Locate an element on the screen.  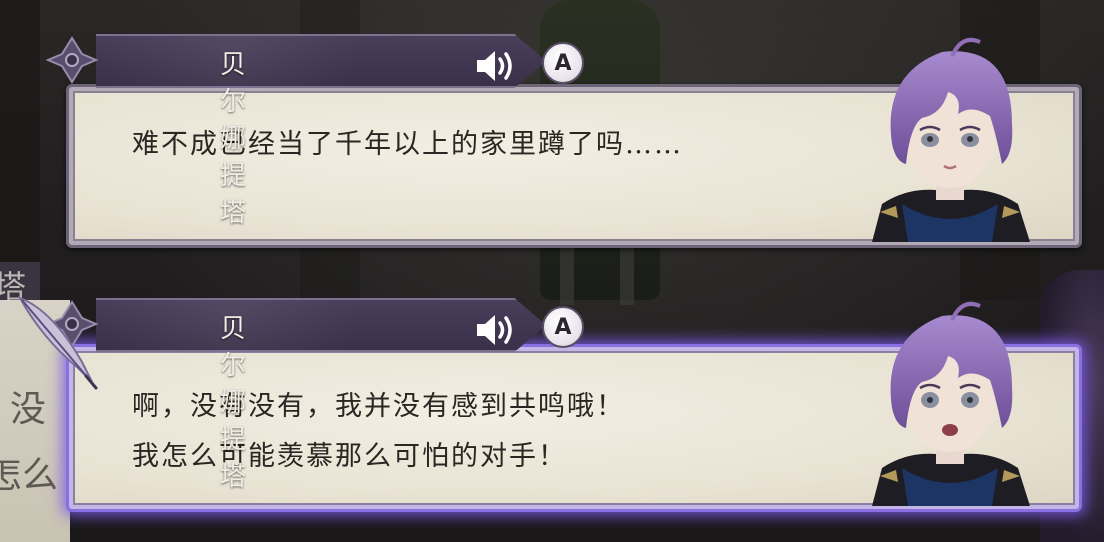
dialog-line: 我怎么可能羡慕那么可怕的对手！ is located at coordinates (349, 456).